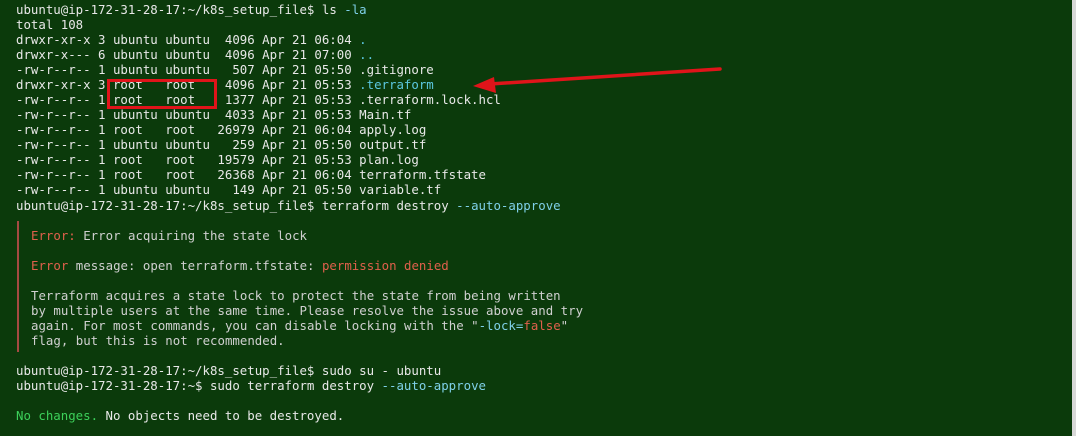 The image size is (1076, 436). I want to click on annotation-arrow-icon, so click(597, 80).